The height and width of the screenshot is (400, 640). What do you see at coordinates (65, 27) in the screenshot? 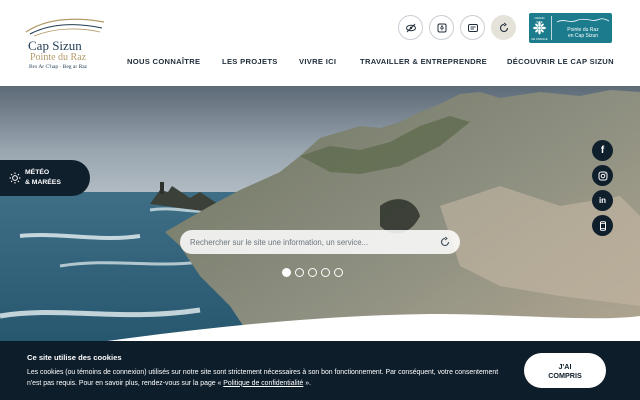
I see `logo-swoosh-icon` at bounding box center [65, 27].